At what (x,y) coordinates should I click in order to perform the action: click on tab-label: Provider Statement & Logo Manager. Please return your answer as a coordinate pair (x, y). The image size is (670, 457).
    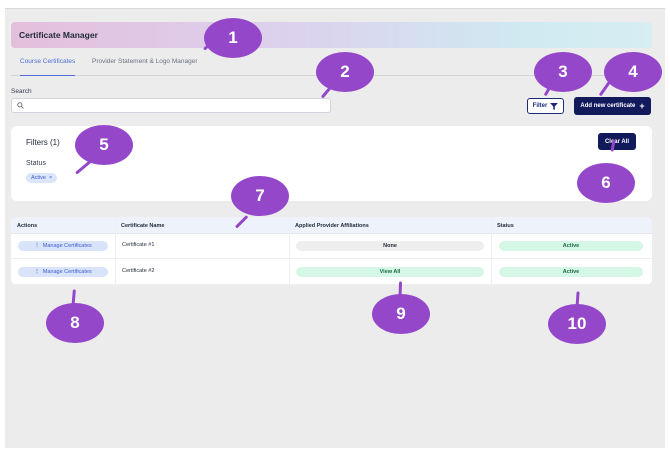
    Looking at the image, I should click on (145, 61).